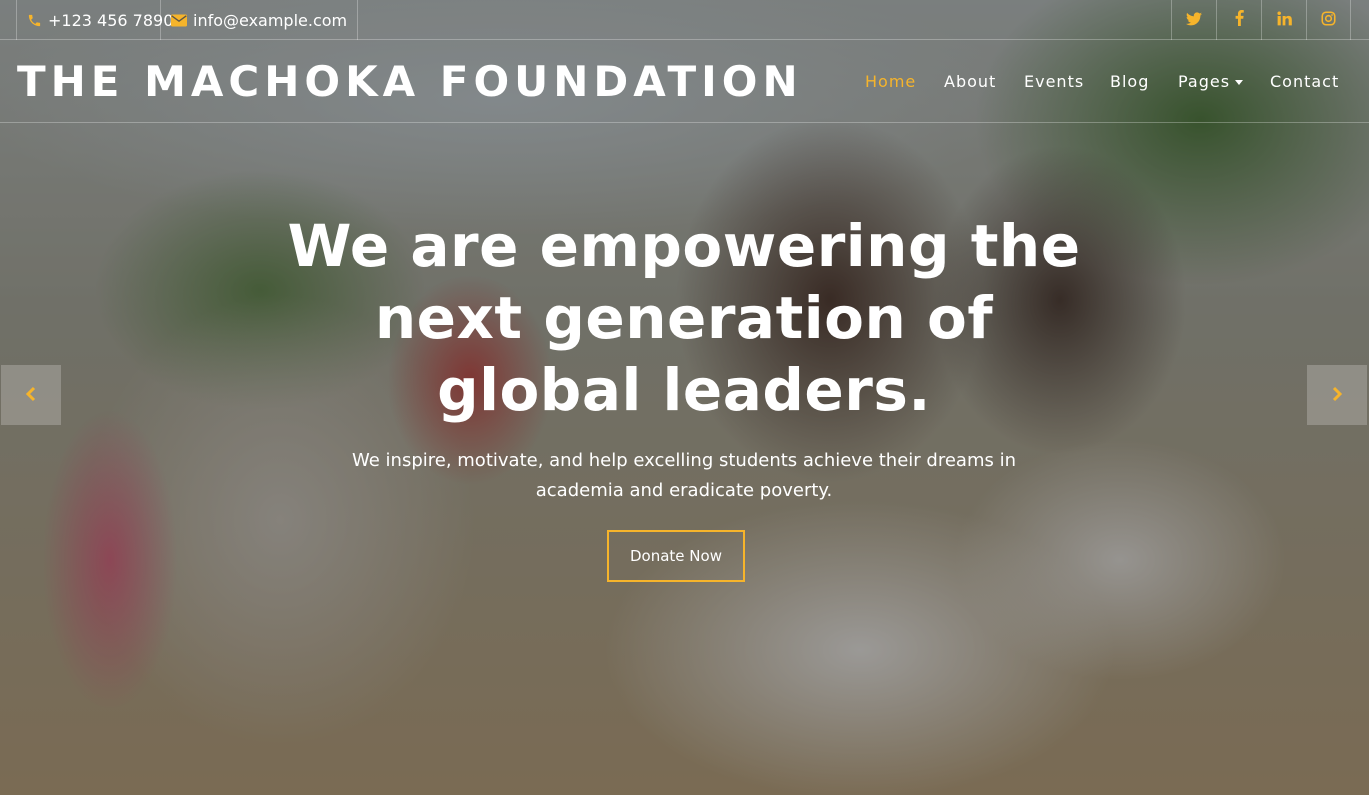 This screenshot has width=1369, height=795. I want to click on email-contact: info@example.com, so click(259, 20).